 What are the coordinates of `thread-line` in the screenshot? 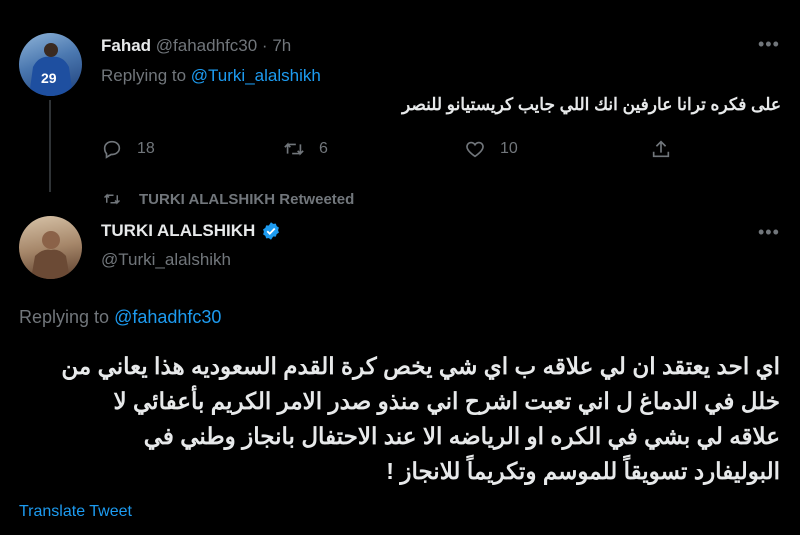 It's located at (50, 146).